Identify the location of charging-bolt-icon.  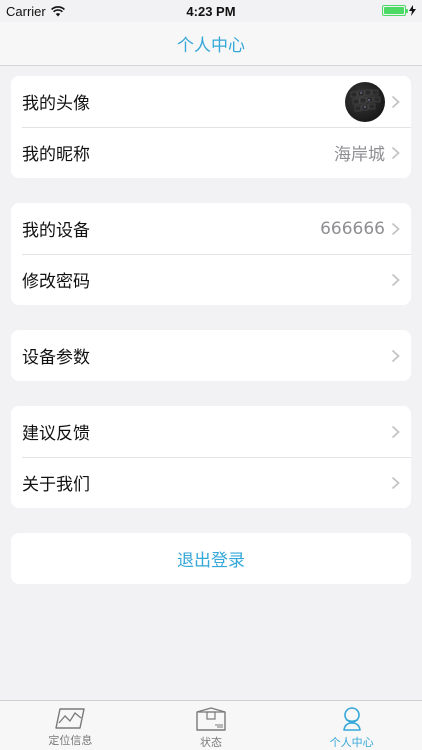
(412, 10).